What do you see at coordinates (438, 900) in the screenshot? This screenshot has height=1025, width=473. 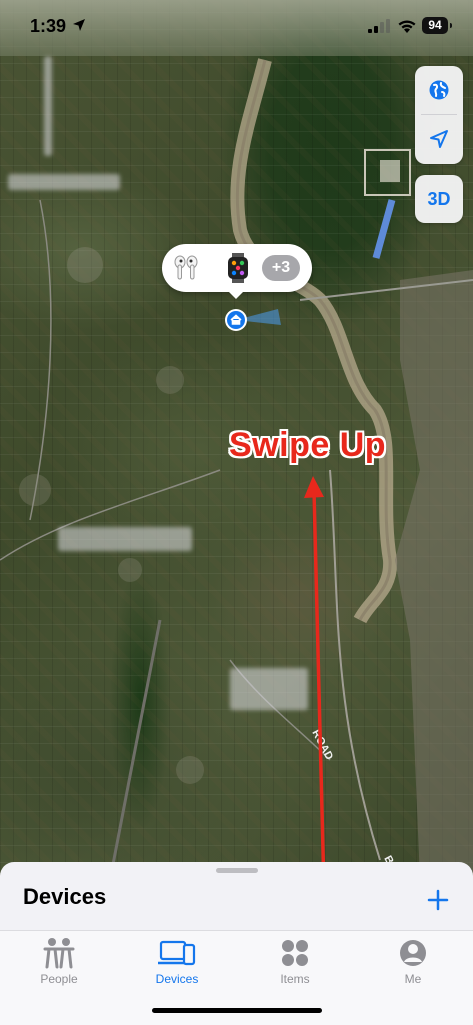 I see `add-device-button` at bounding box center [438, 900].